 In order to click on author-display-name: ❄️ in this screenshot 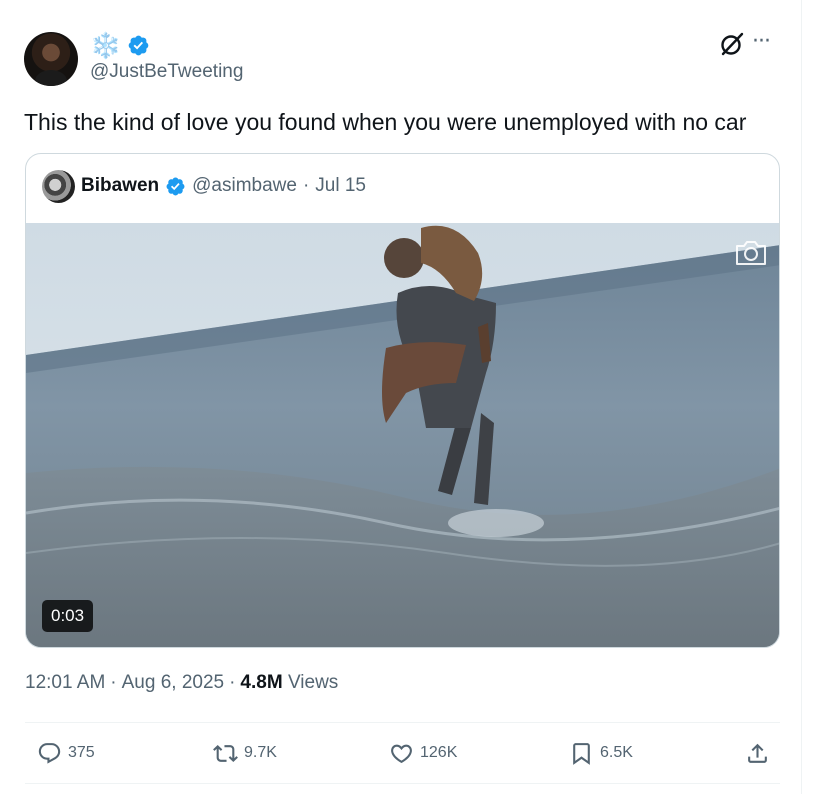, I will do `click(105, 45)`.